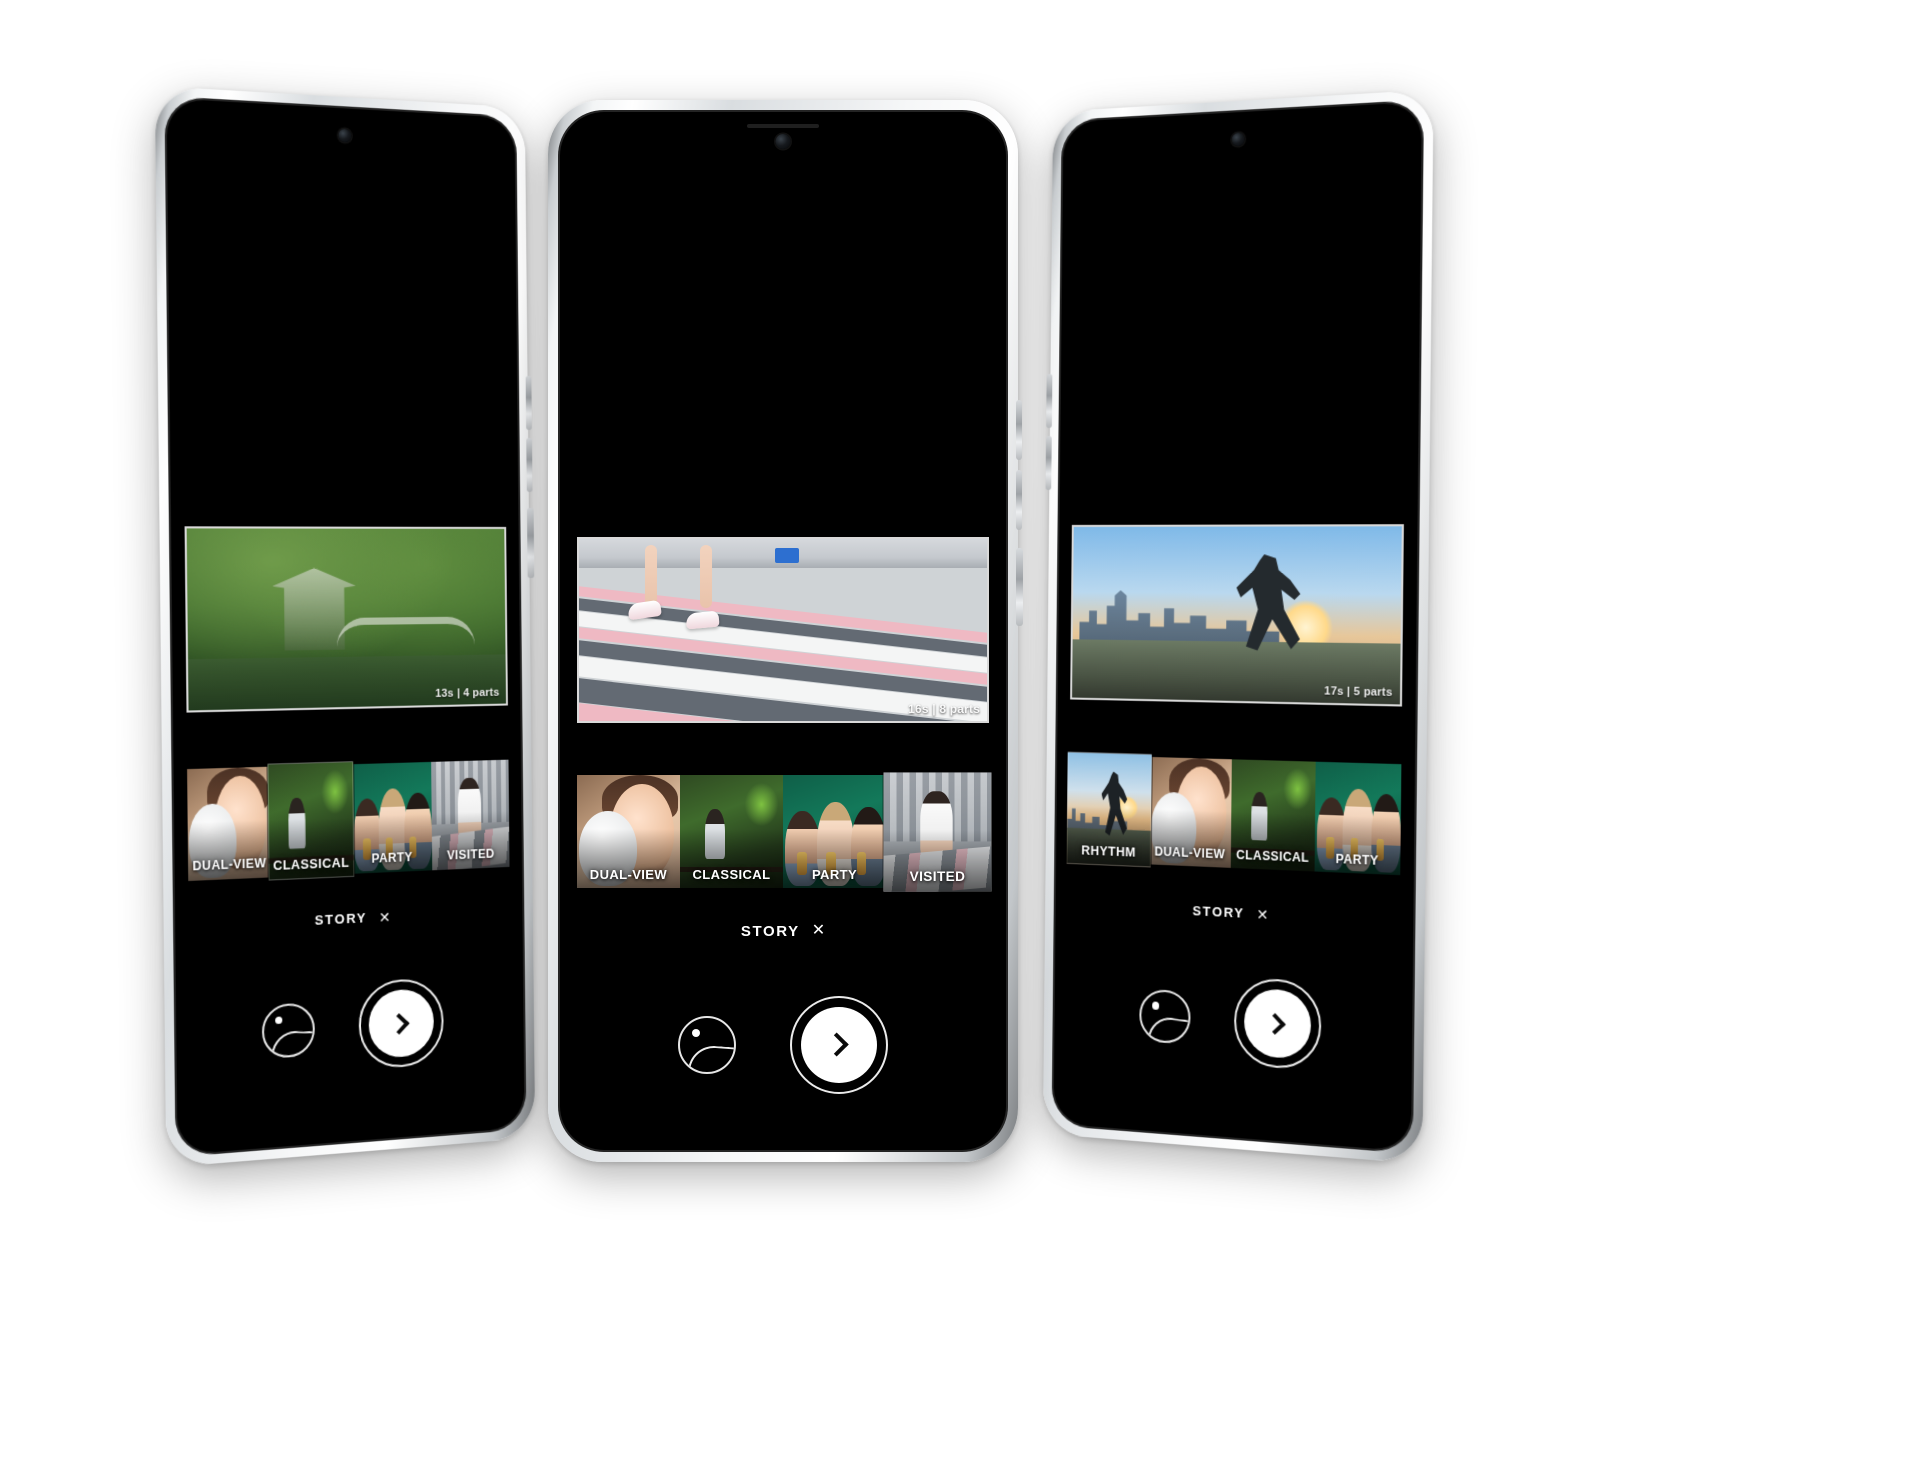  Describe the element at coordinates (1109, 809) in the screenshot. I see `thumbnail-rhythm: RHYTHM` at that location.